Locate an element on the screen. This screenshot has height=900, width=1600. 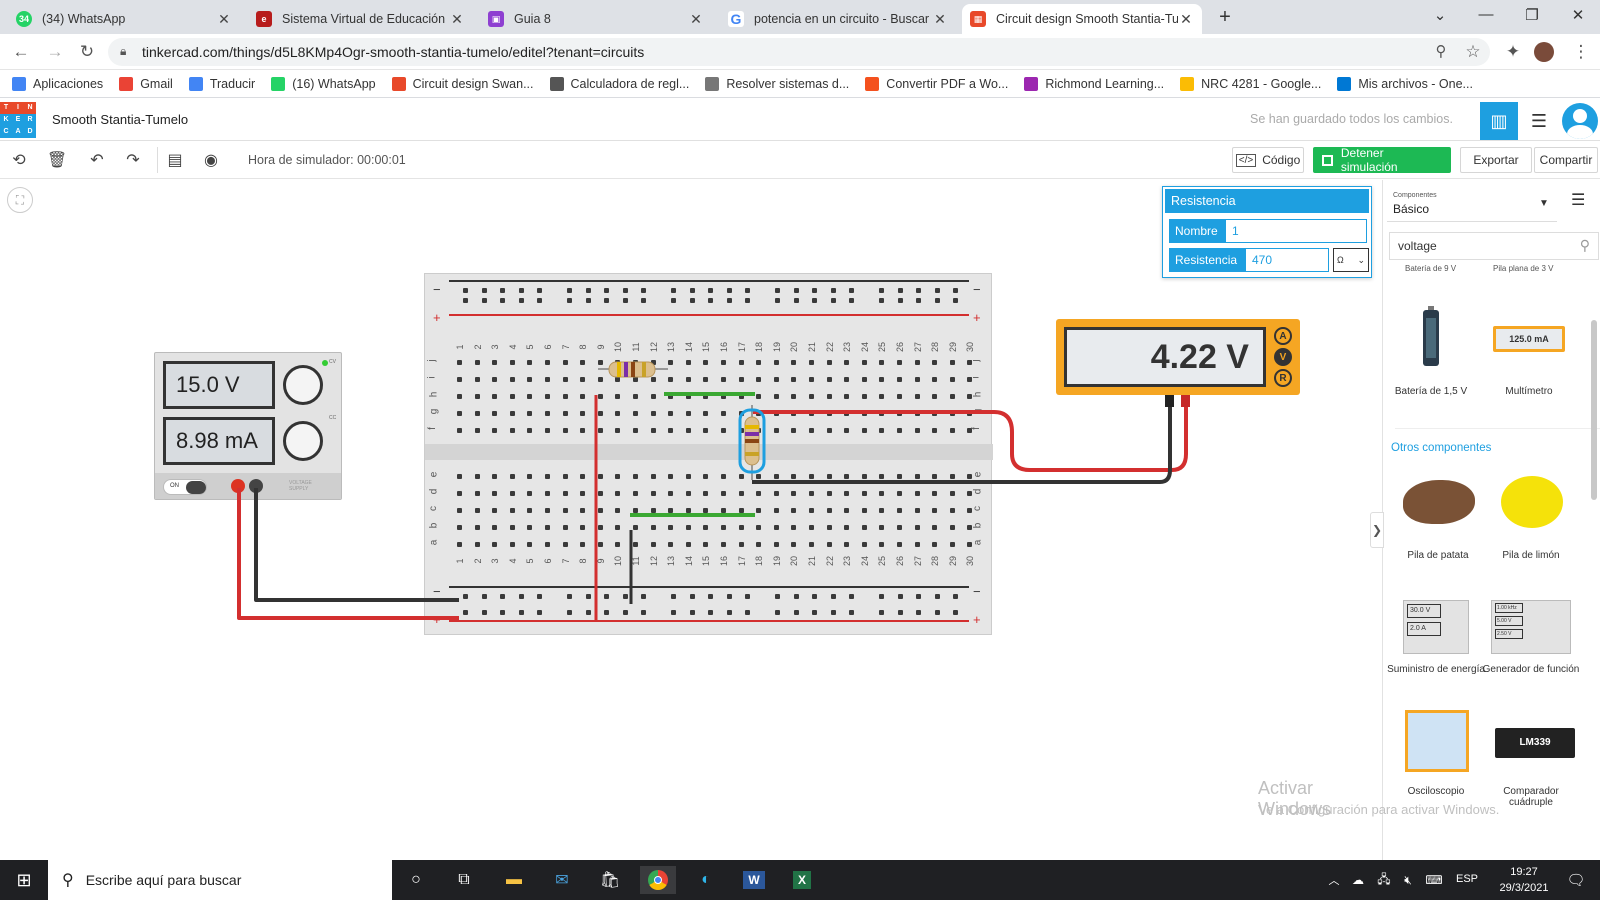
reload-icon: ↻ is located at coordinates (87, 52).